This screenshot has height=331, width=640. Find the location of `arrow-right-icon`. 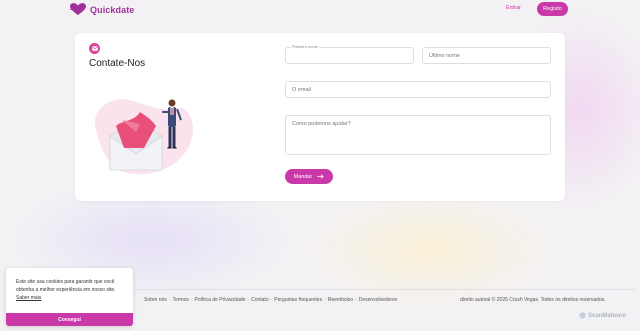

arrow-right-icon is located at coordinates (320, 176).